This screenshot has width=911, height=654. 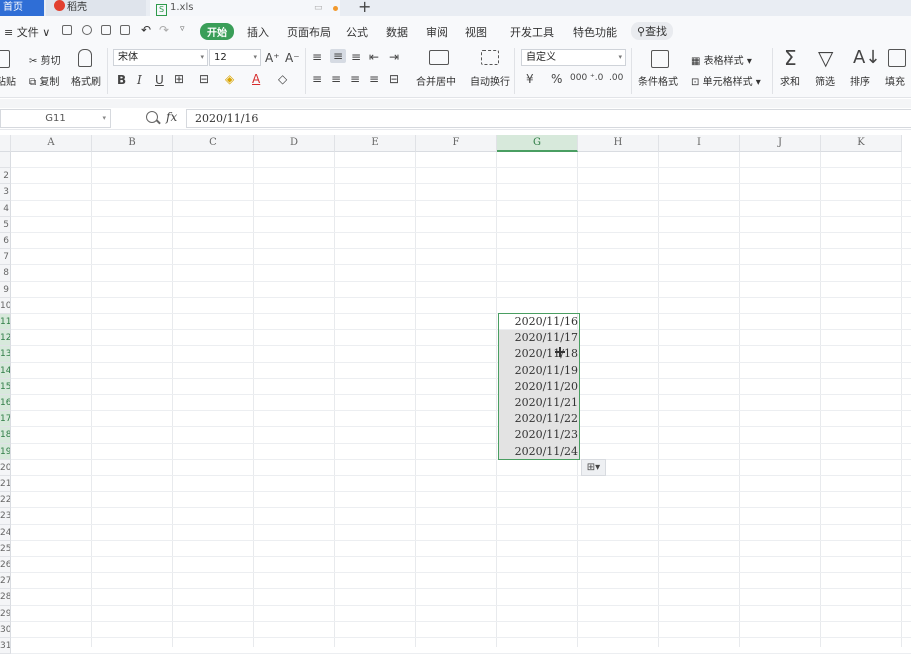 I want to click on row-header: 22, so click(x=5, y=500).